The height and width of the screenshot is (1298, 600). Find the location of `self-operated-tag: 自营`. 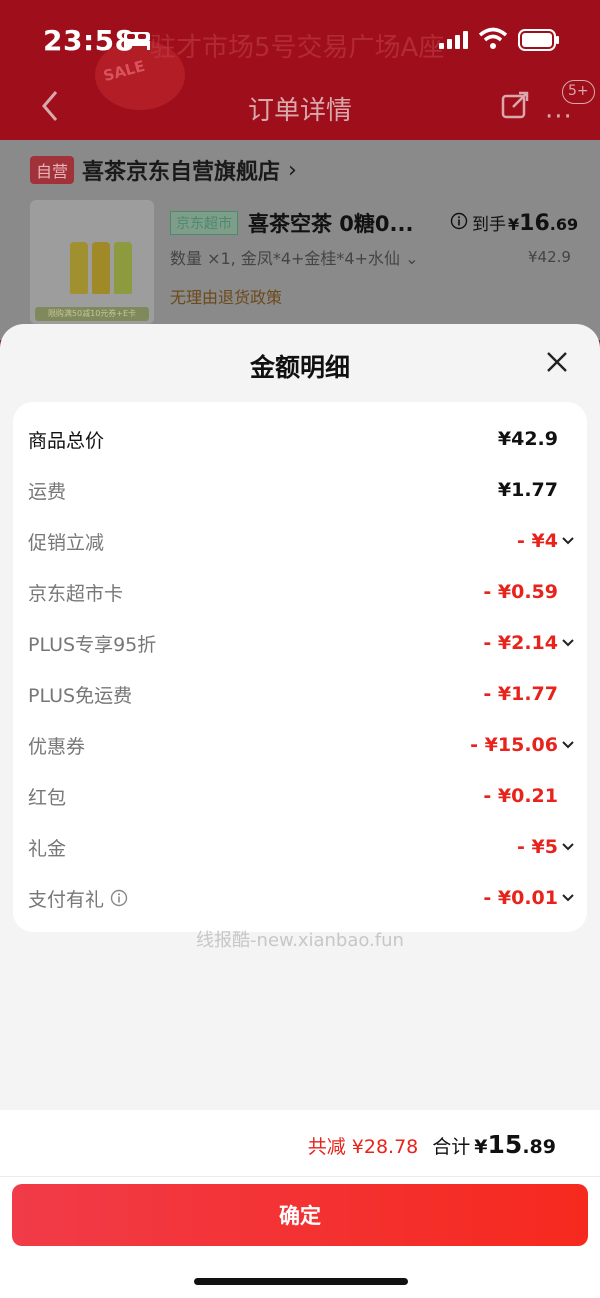

self-operated-tag: 自营 is located at coordinates (52, 170).